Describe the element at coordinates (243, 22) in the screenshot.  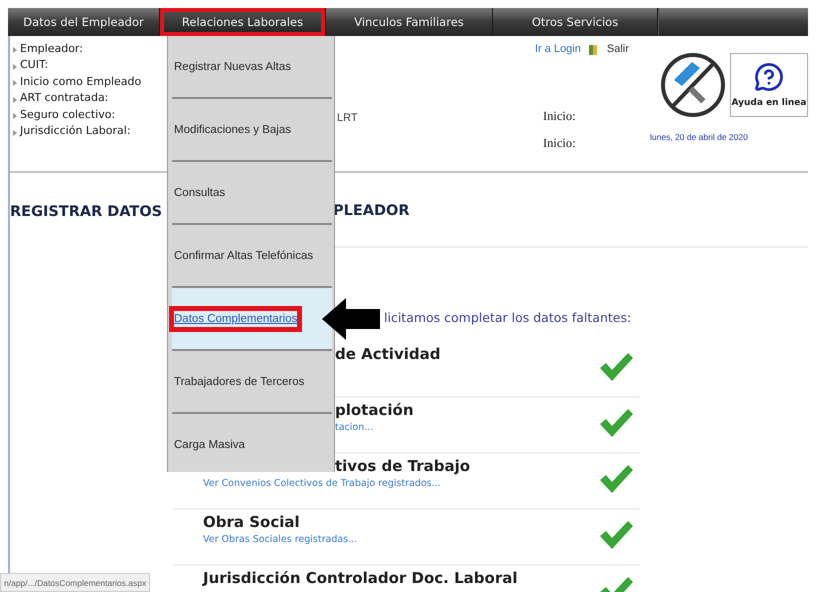
I see `menu-tab: Relaciones Laborales` at that location.